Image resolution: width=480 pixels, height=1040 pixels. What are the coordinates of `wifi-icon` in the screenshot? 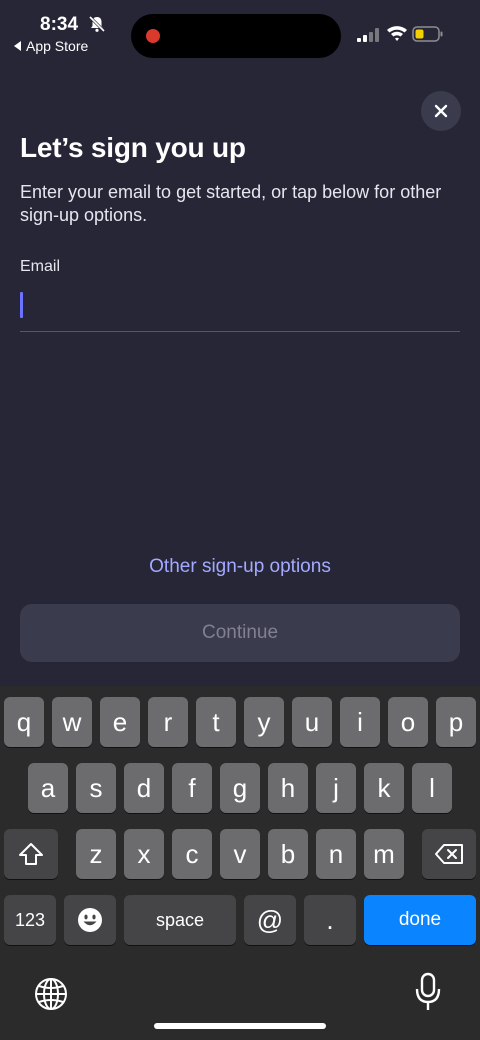 It's located at (397, 33).